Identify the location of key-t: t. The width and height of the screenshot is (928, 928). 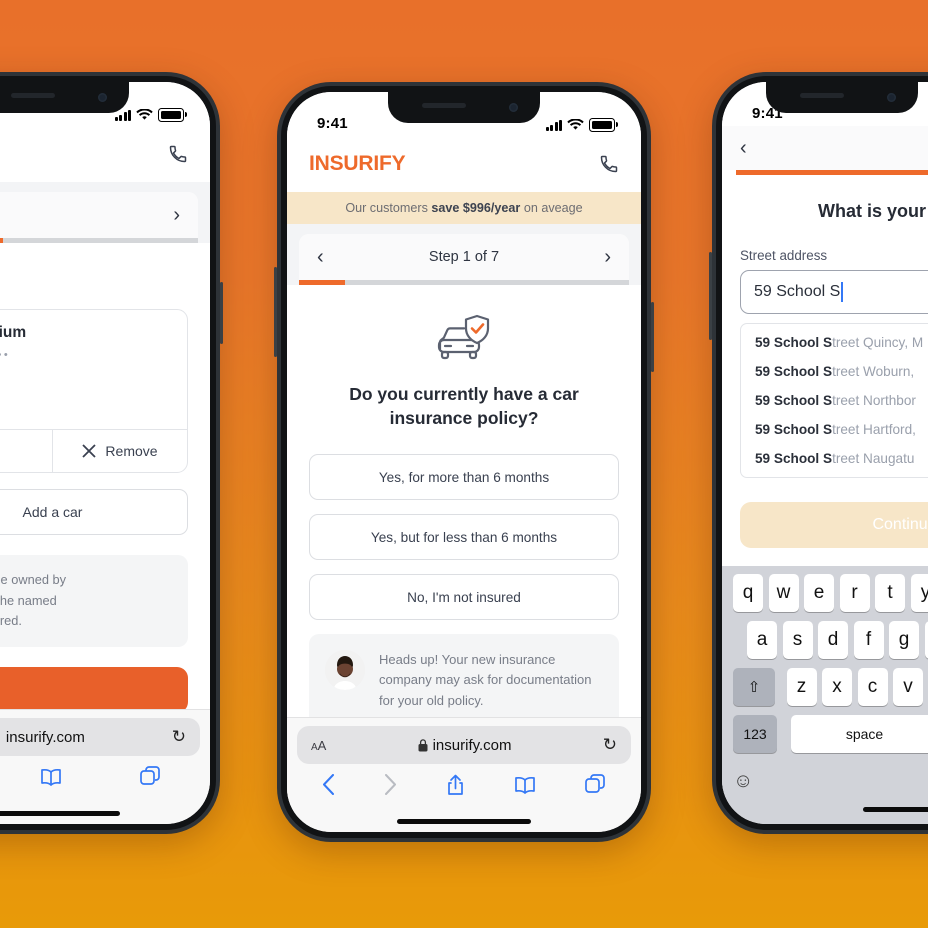
(890, 593).